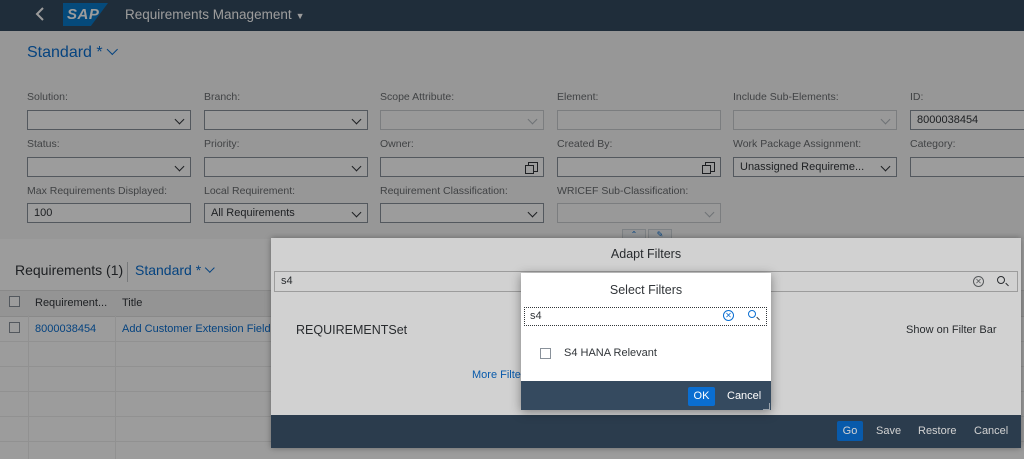 This screenshot has height=459, width=1024. Describe the element at coordinates (545, 353) in the screenshot. I see `s4-hana-relevant-checkbox` at that location.